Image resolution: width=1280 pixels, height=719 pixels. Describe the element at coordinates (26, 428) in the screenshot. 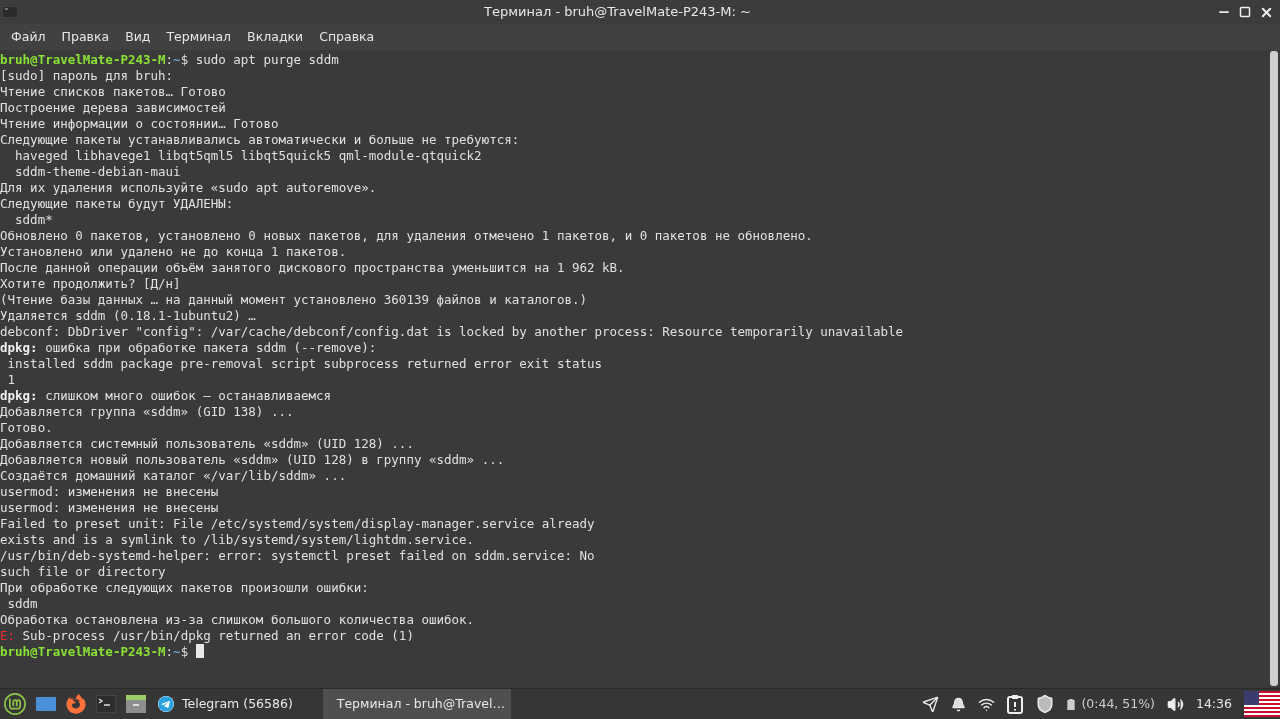

I see `terminal-line: Готово.` at that location.